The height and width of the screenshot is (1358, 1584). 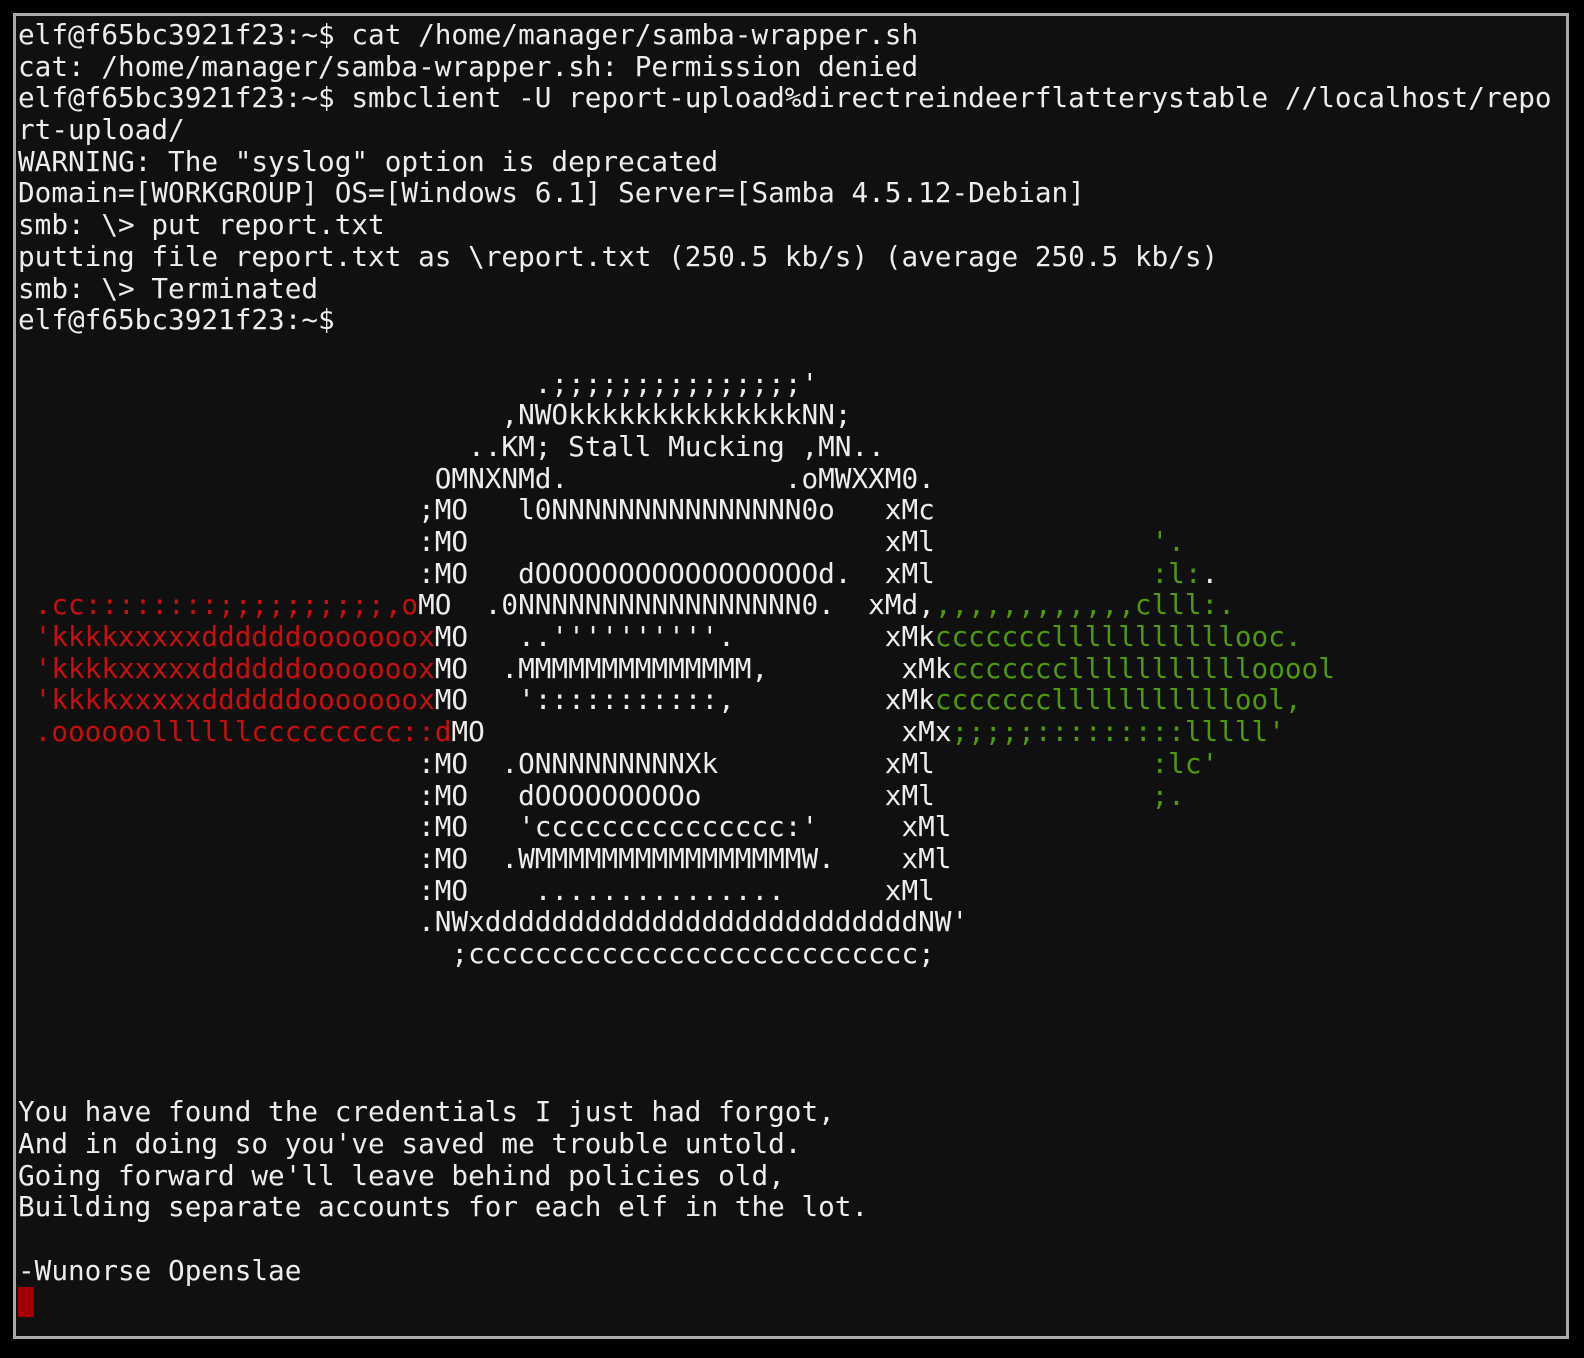 I want to click on terminal-line: ..KM; Stall Mucking ,MN.., so click(x=785, y=447).